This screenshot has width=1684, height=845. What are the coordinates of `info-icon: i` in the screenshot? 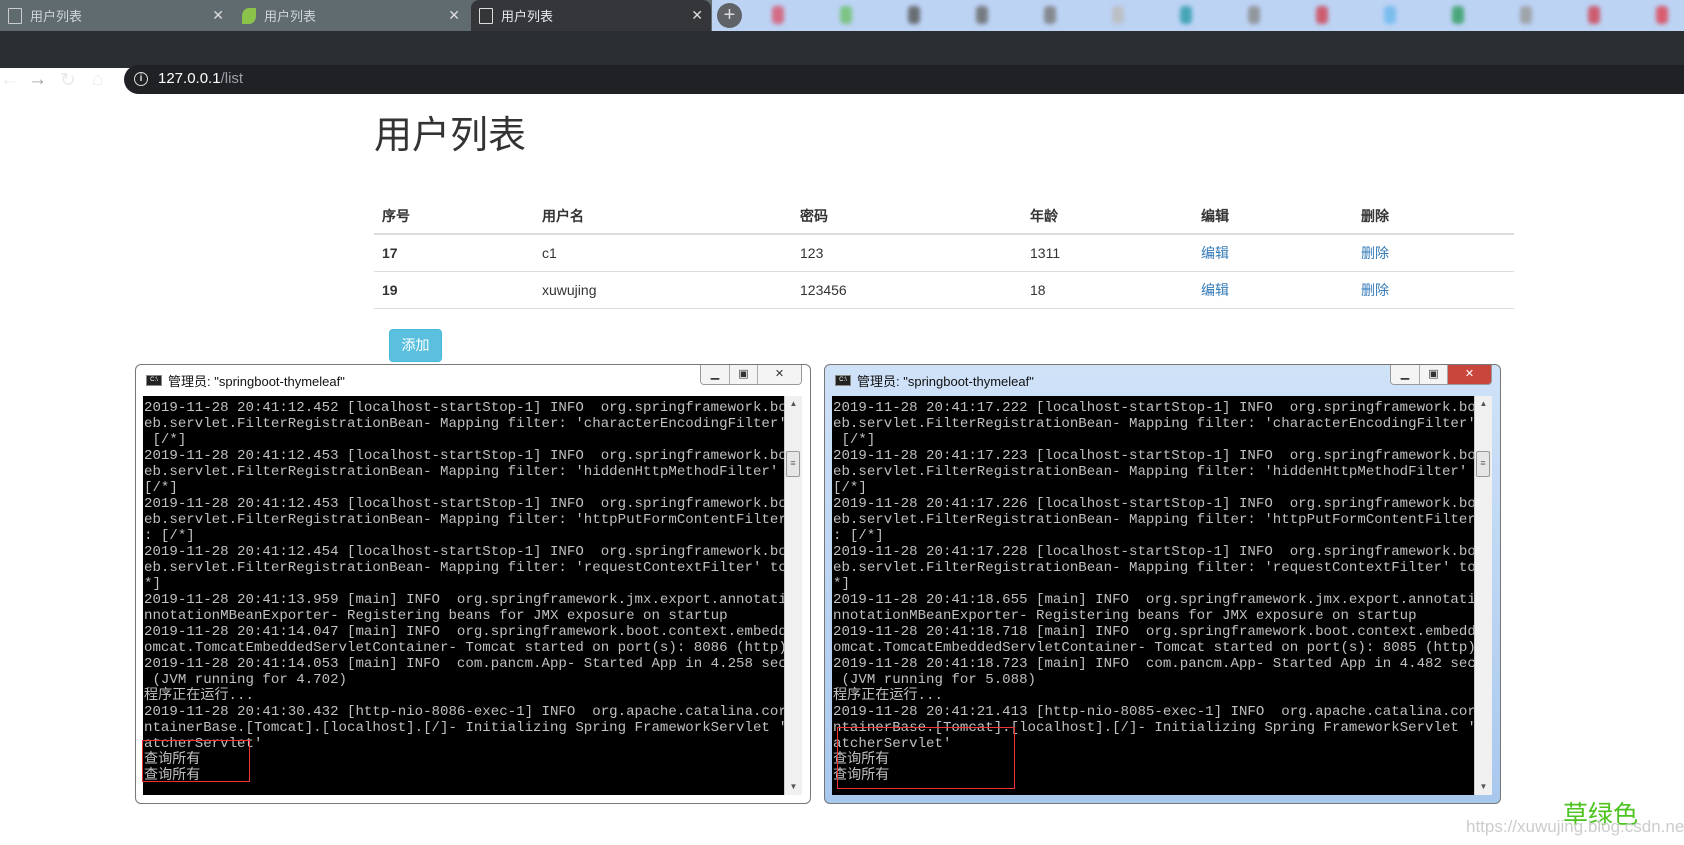 It's located at (141, 79).